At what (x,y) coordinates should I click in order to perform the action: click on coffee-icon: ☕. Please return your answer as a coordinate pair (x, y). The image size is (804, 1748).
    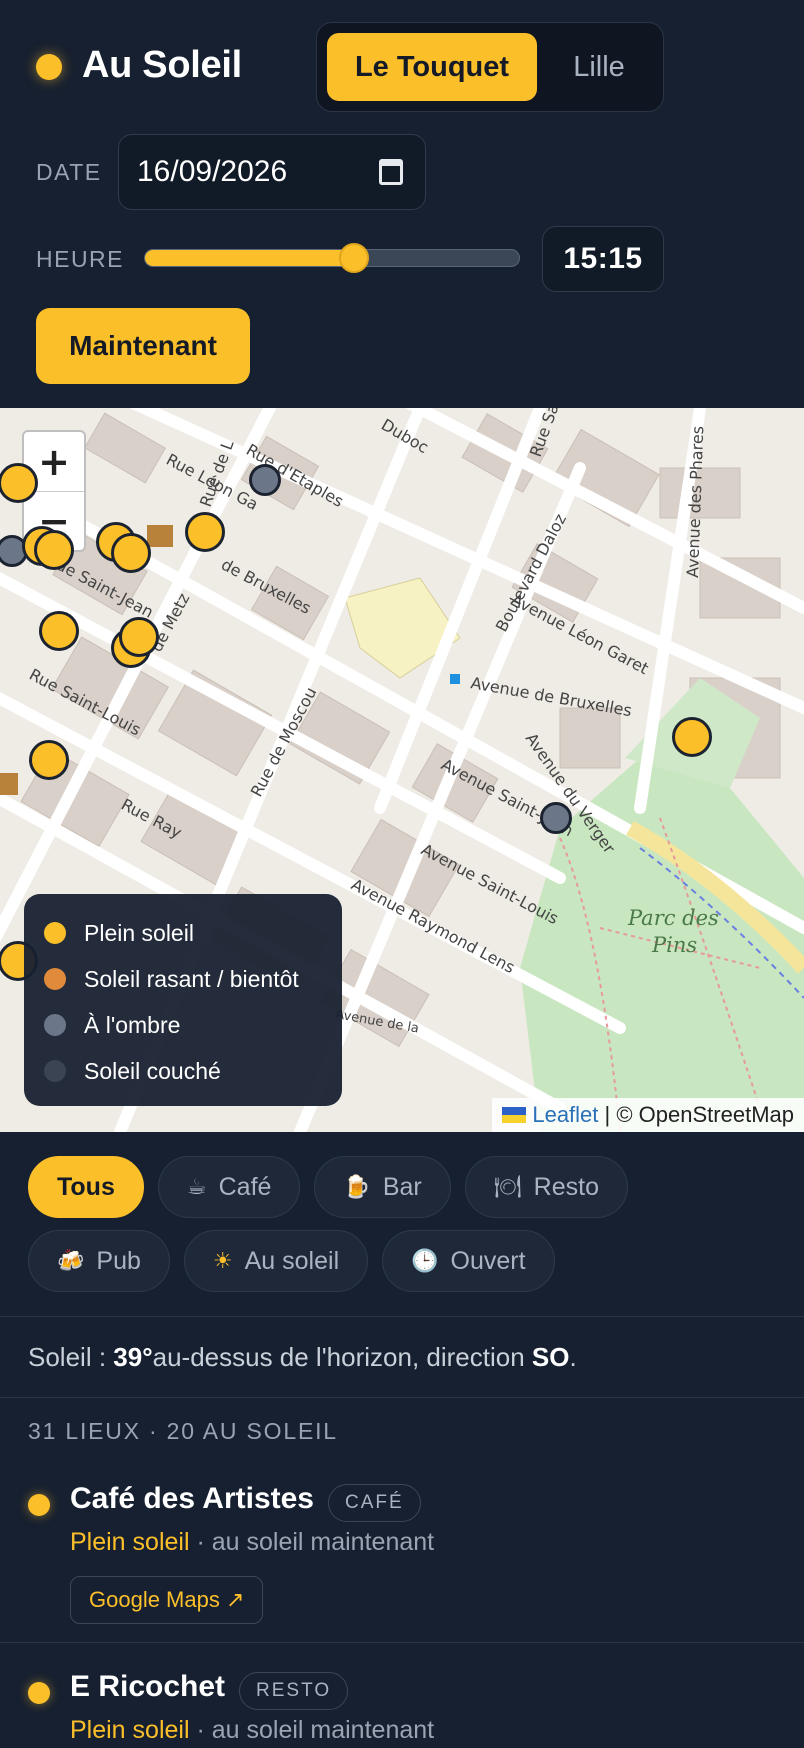
    Looking at the image, I should click on (196, 1186).